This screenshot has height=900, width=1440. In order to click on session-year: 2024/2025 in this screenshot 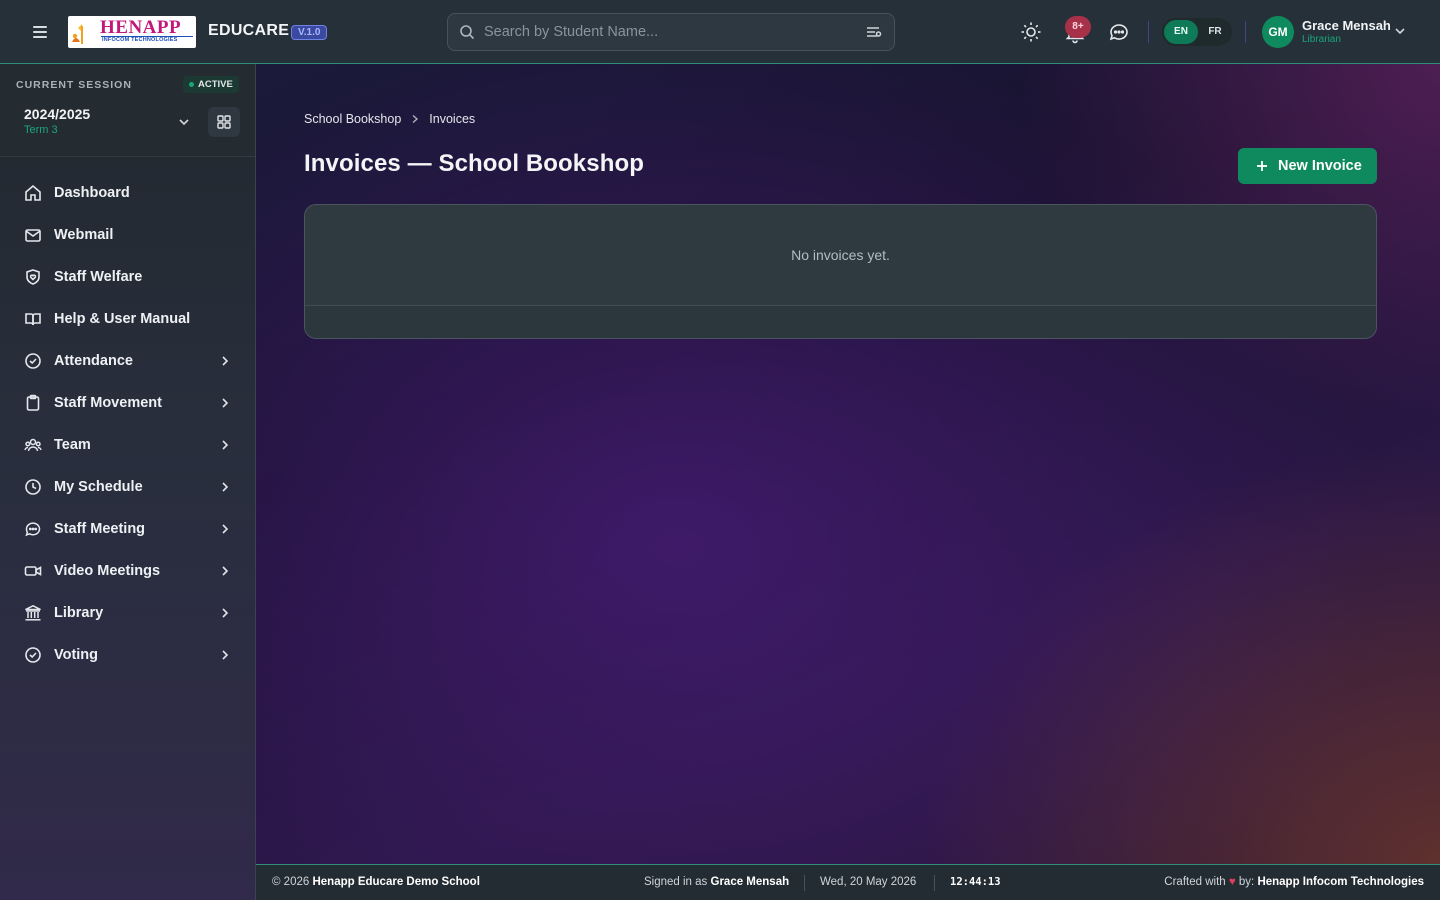, I will do `click(57, 114)`.